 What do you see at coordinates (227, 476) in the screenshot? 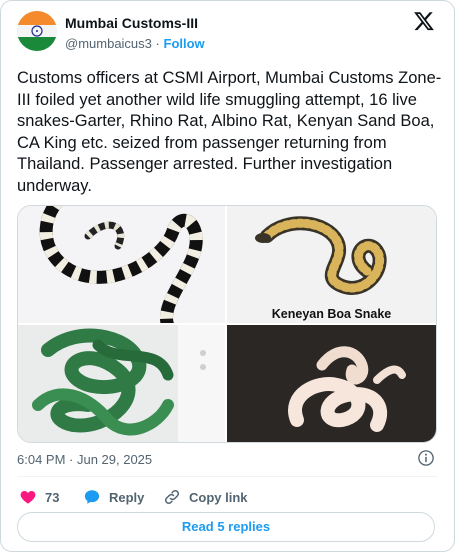
I see `divider` at bounding box center [227, 476].